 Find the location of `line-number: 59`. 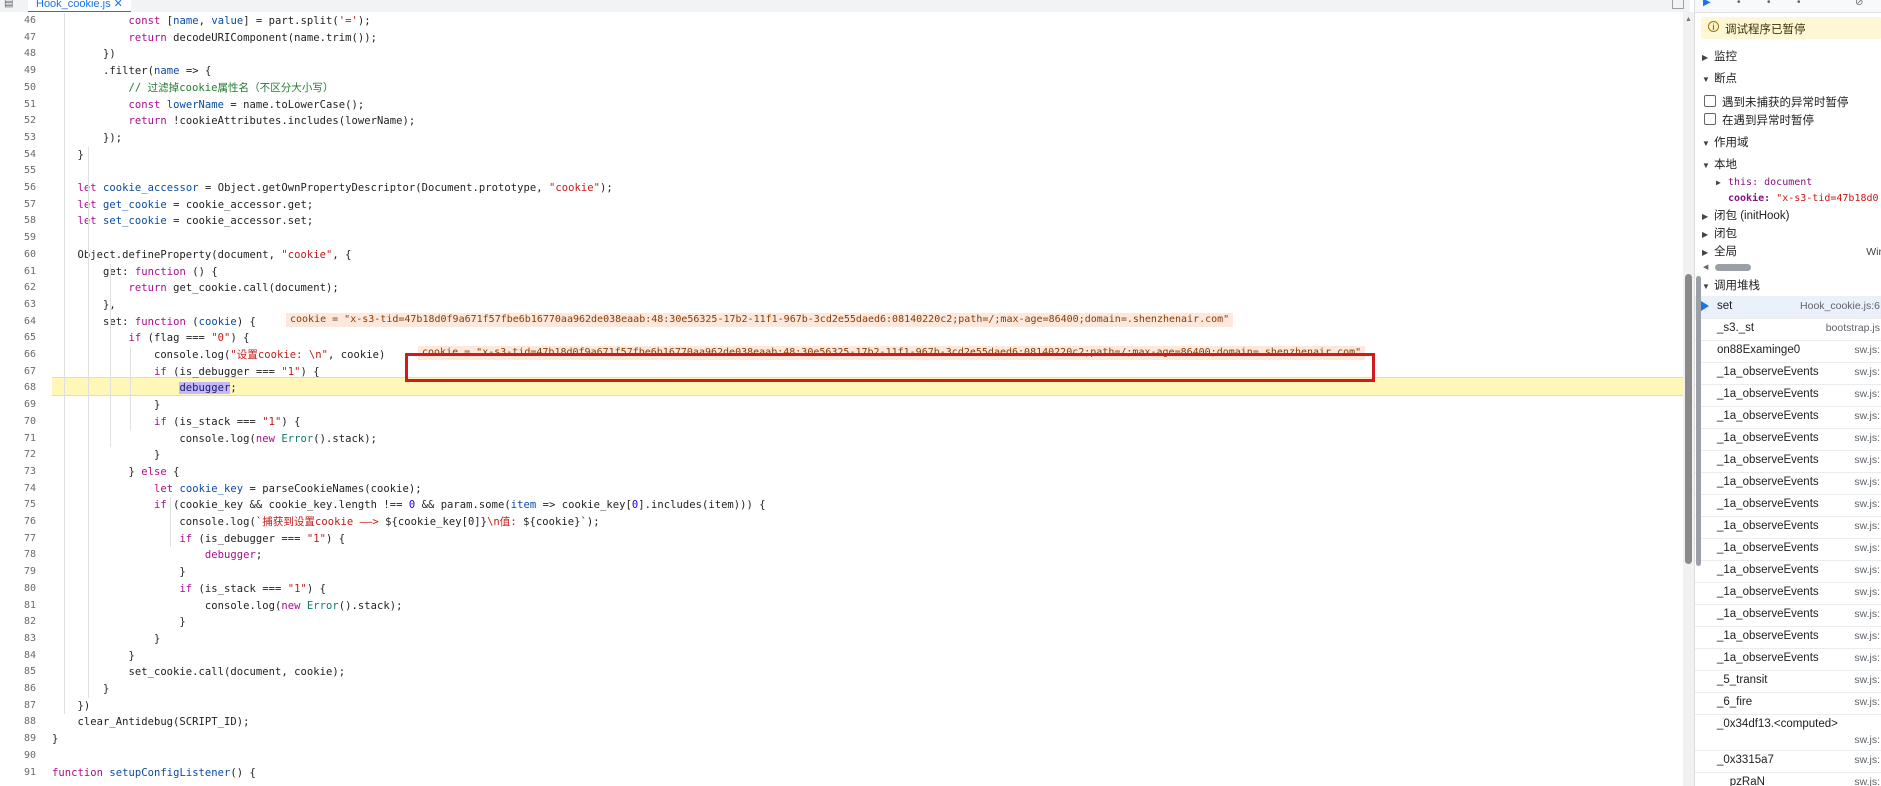

line-number: 59 is located at coordinates (18, 238).